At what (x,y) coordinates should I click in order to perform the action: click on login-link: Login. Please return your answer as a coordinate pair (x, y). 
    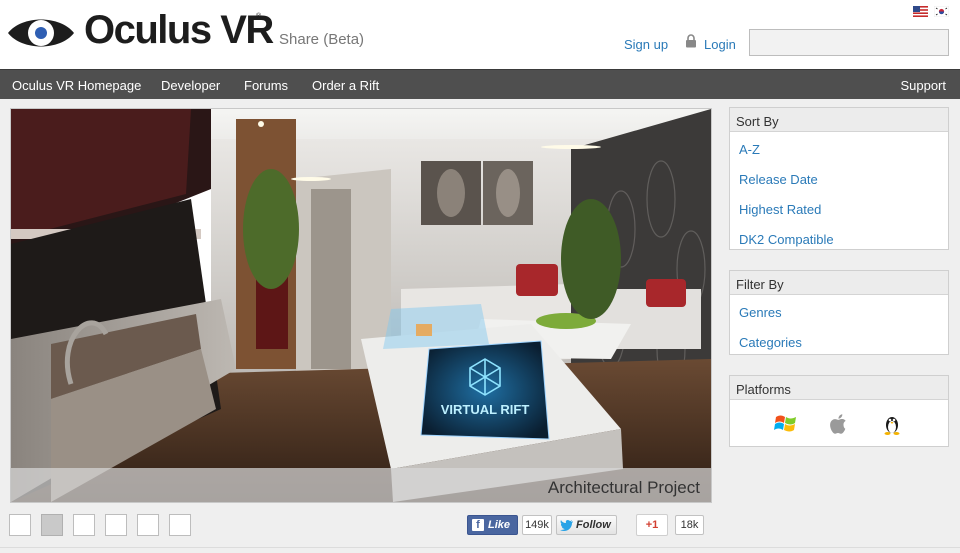
    Looking at the image, I should click on (720, 44).